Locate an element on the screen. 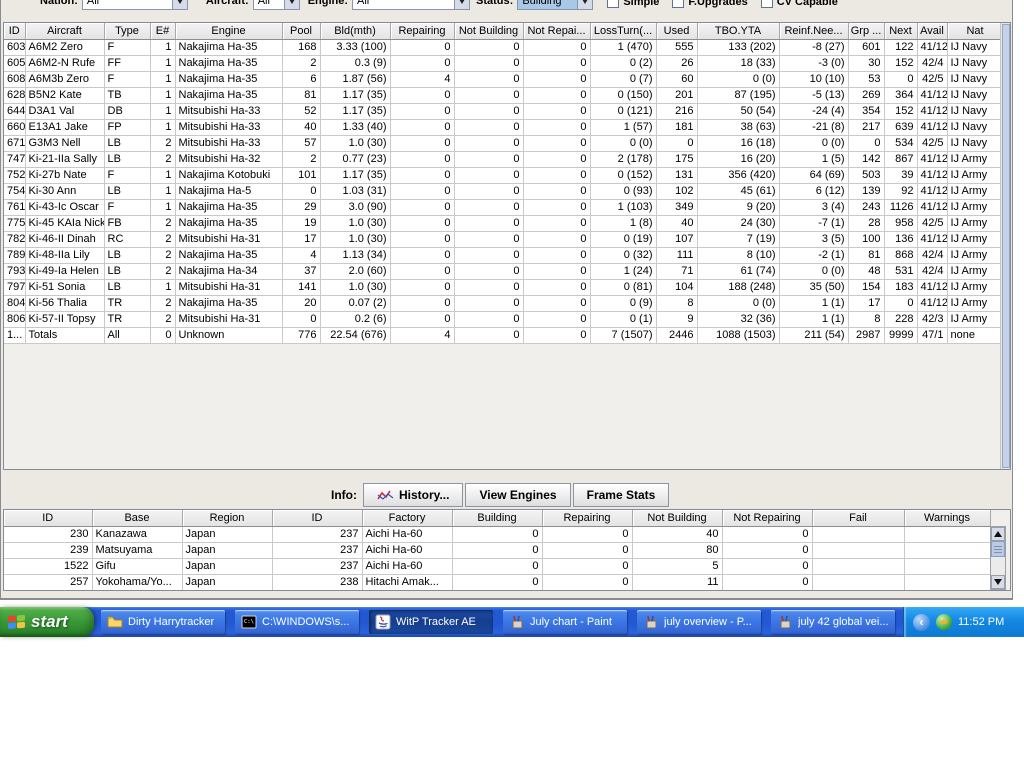 This screenshot has height=768, width=1024. column-header: Factory is located at coordinates (407, 518).